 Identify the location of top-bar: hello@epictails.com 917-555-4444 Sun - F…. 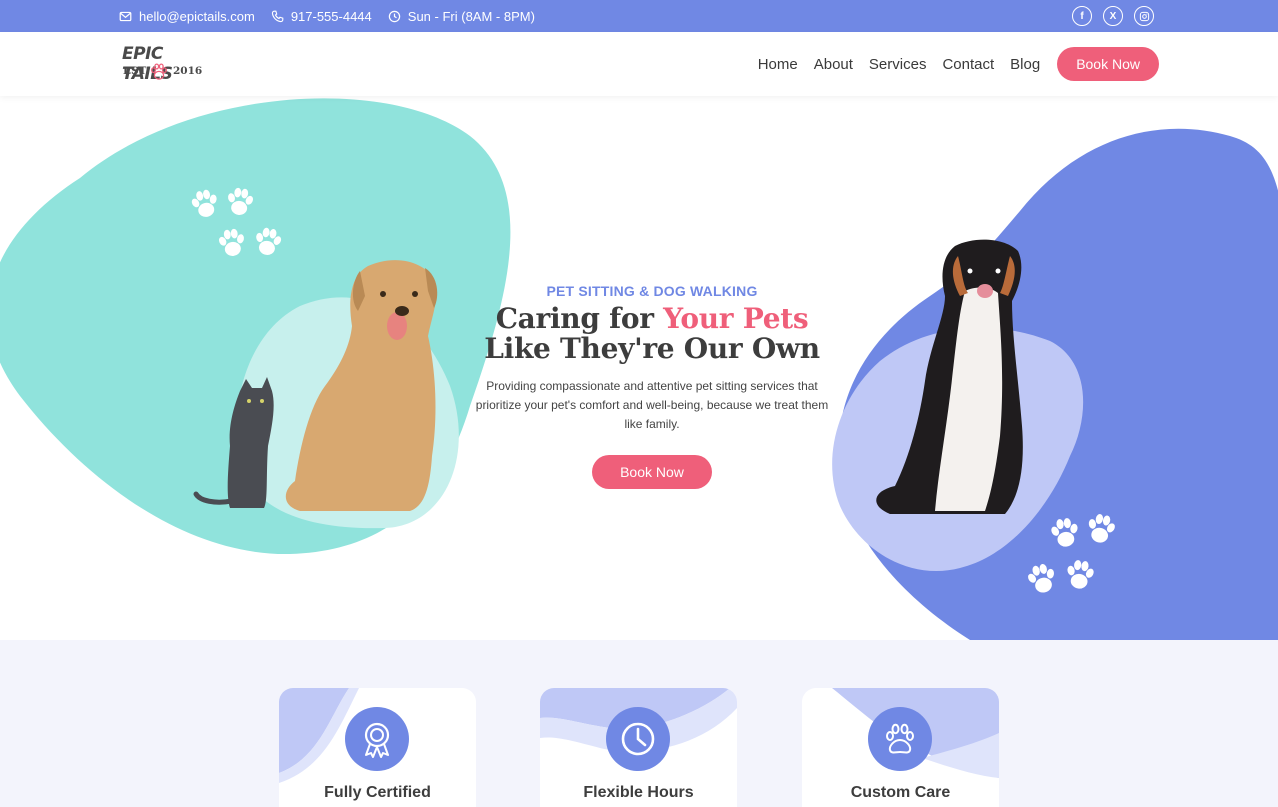
(639, 16).